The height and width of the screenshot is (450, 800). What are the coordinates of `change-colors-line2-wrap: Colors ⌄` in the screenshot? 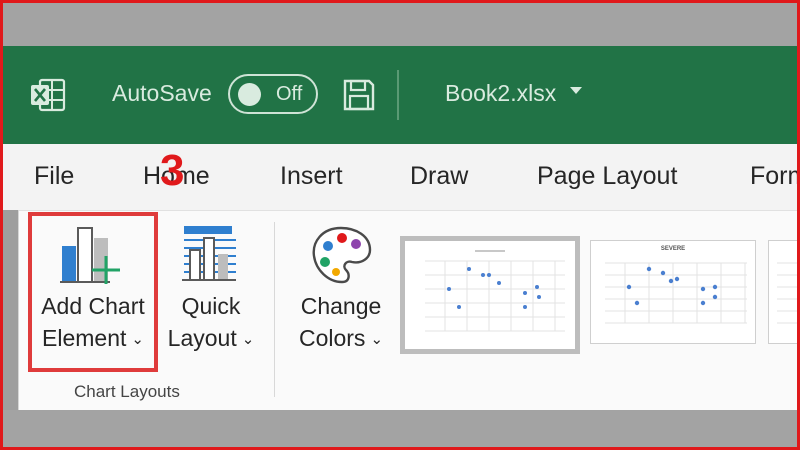 It's located at (341, 340).